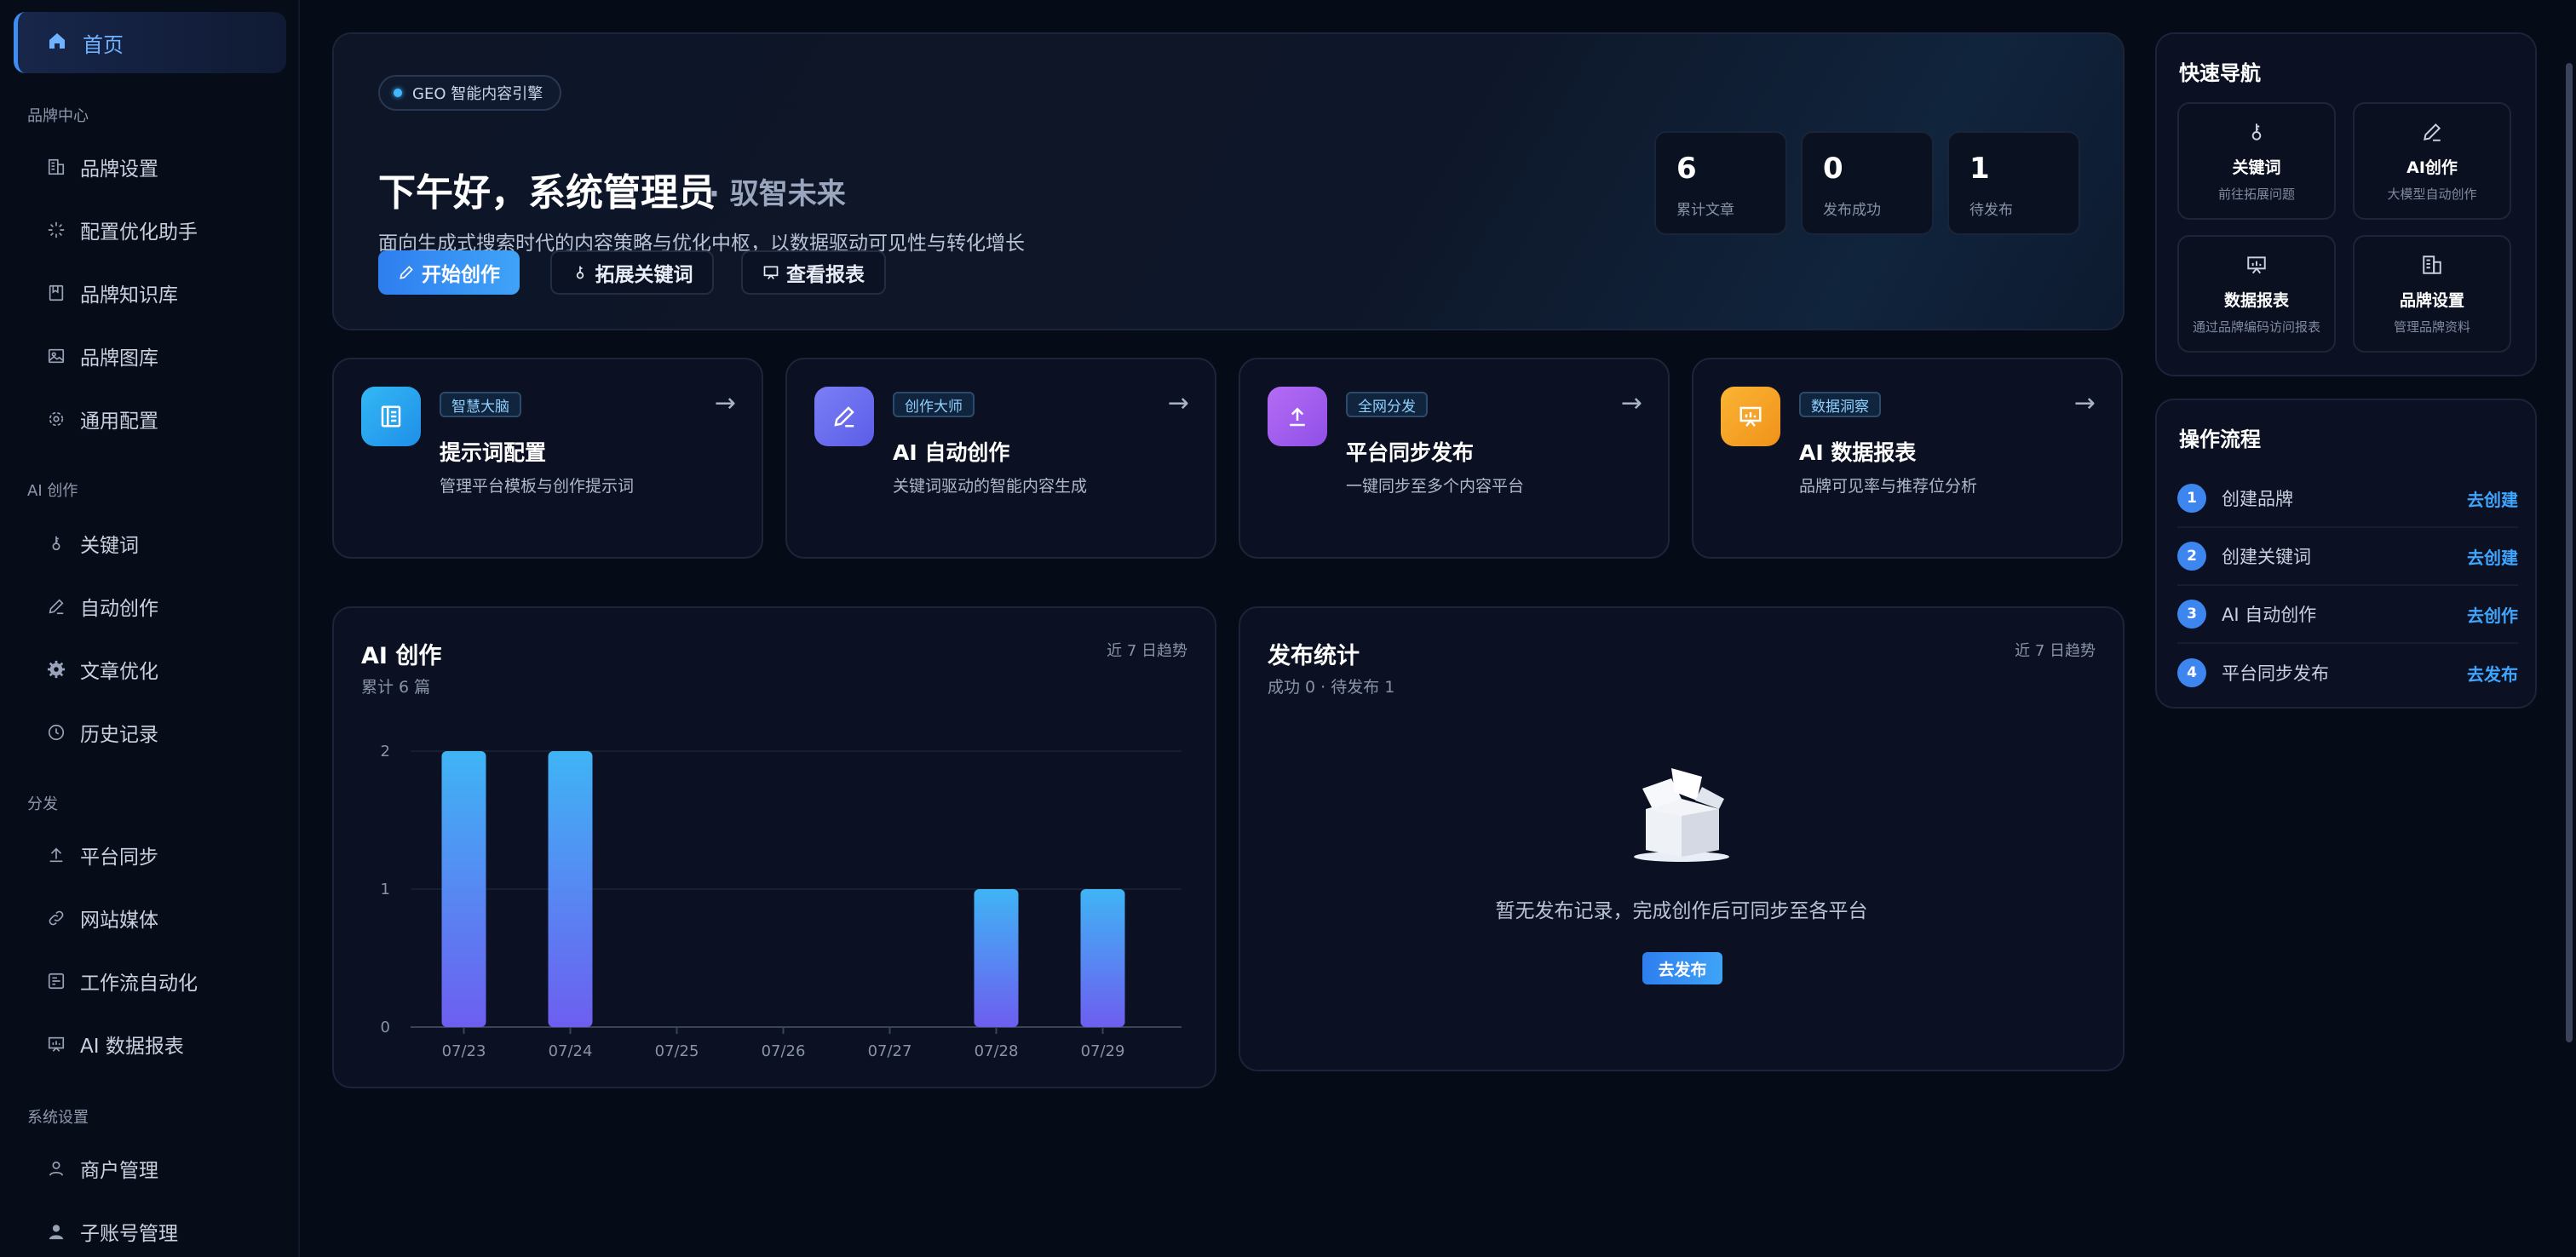  What do you see at coordinates (43, 804) in the screenshot?
I see `sidebar-group-distribute: 分发` at bounding box center [43, 804].